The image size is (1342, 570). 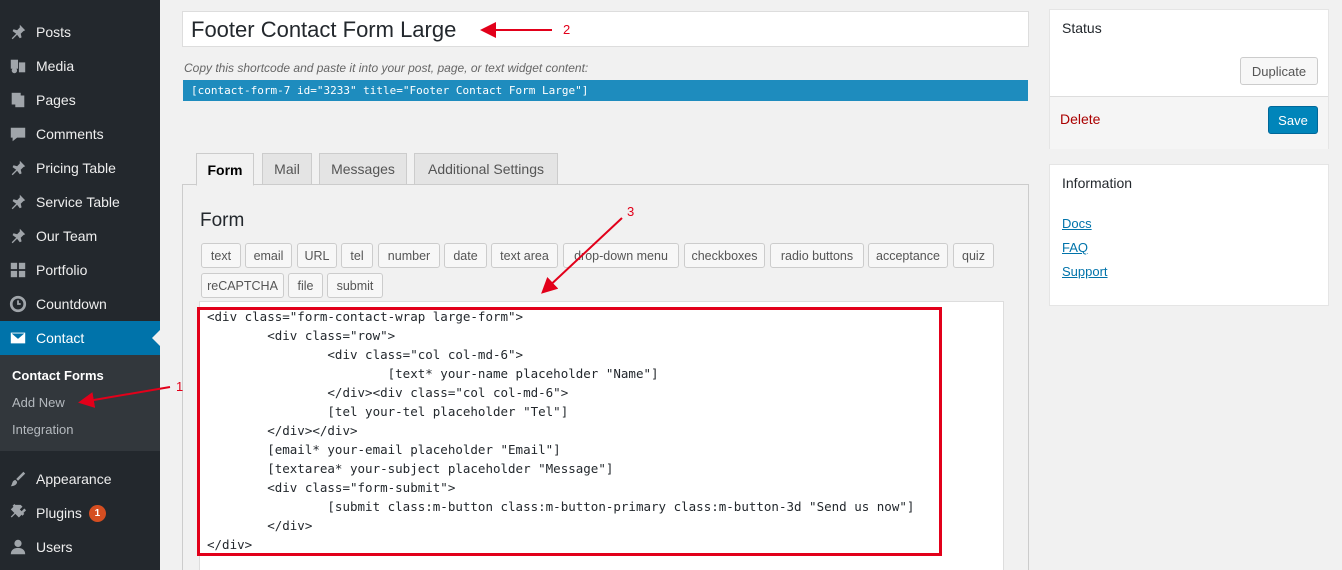 What do you see at coordinates (80, 100) in the screenshot?
I see `sidebar-item-pages: Pages` at bounding box center [80, 100].